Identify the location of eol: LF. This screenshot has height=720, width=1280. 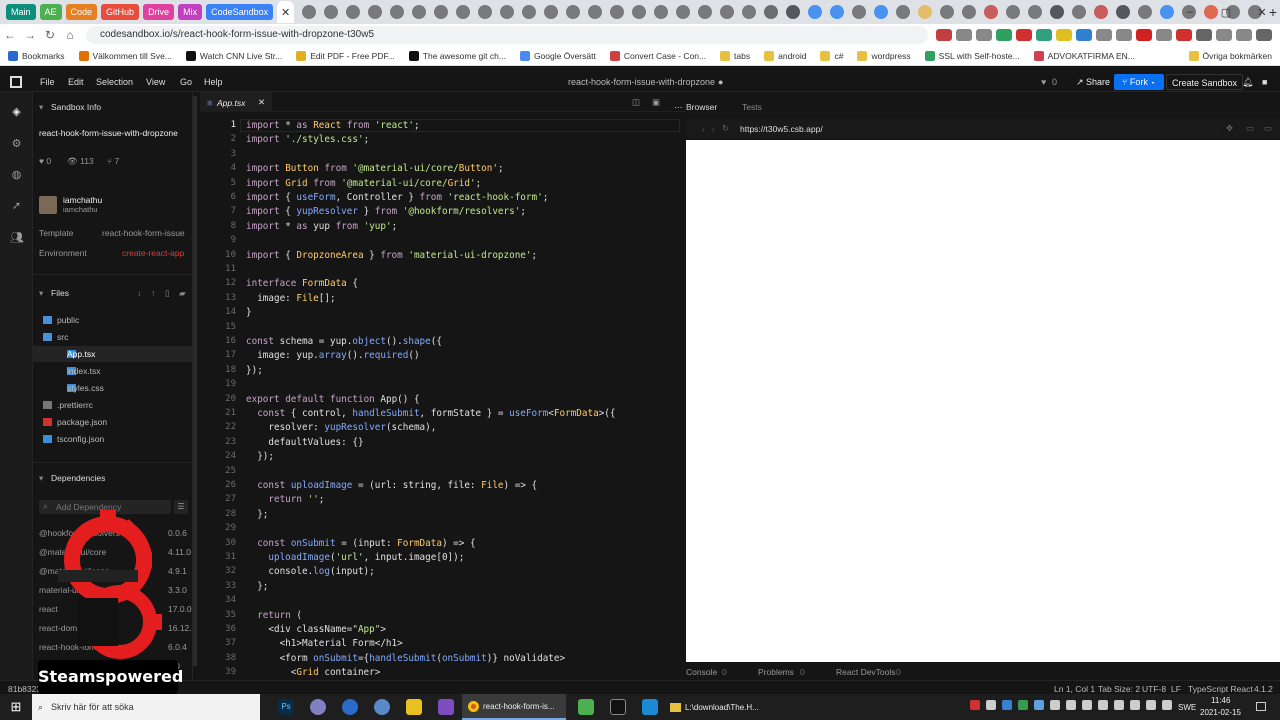
(1176, 689).